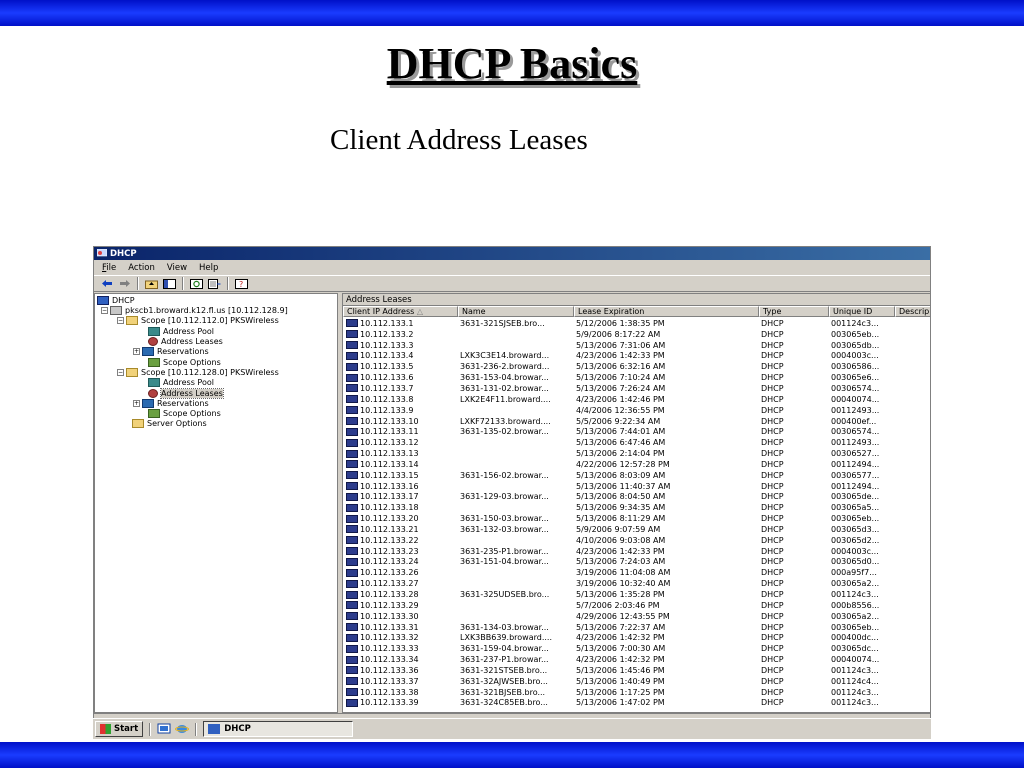 The width and height of the screenshot is (1024, 768). I want to click on window-titlebar: DHCP, so click(512, 253).